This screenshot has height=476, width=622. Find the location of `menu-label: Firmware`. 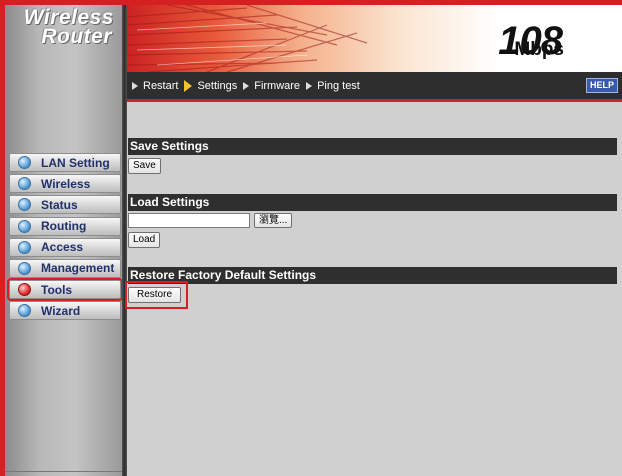

menu-label: Firmware is located at coordinates (277, 85).